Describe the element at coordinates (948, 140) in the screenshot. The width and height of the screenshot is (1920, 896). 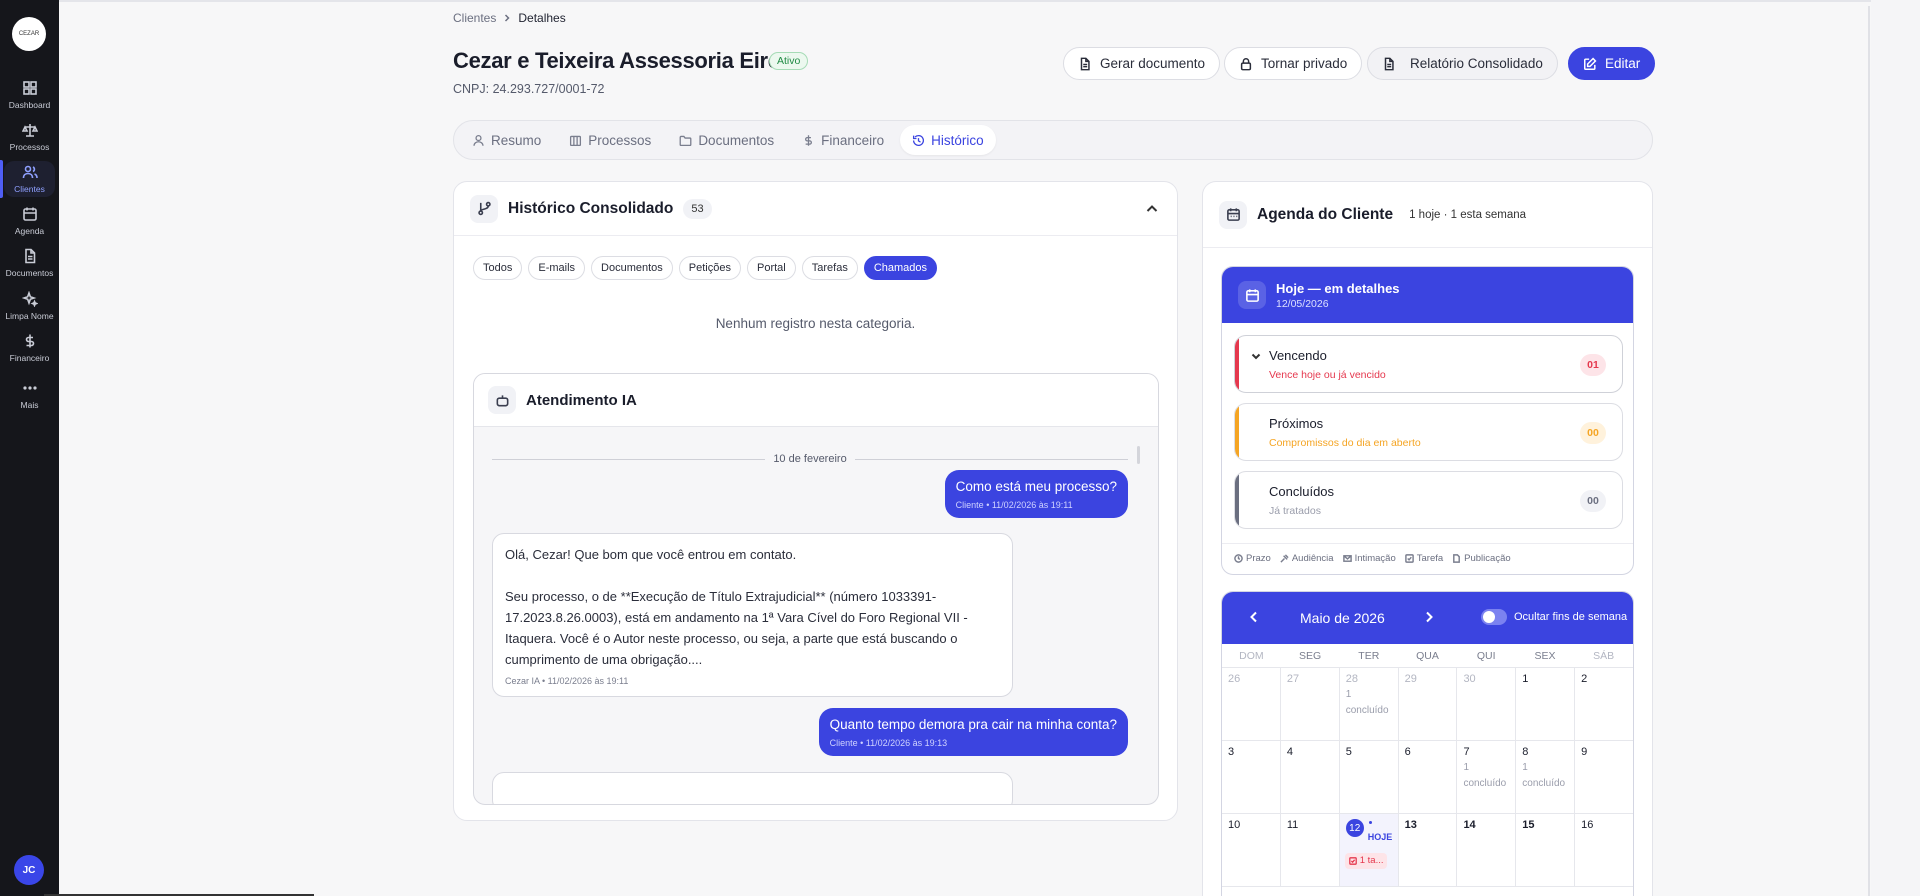
I see `tab-historico: Histórico` at that location.